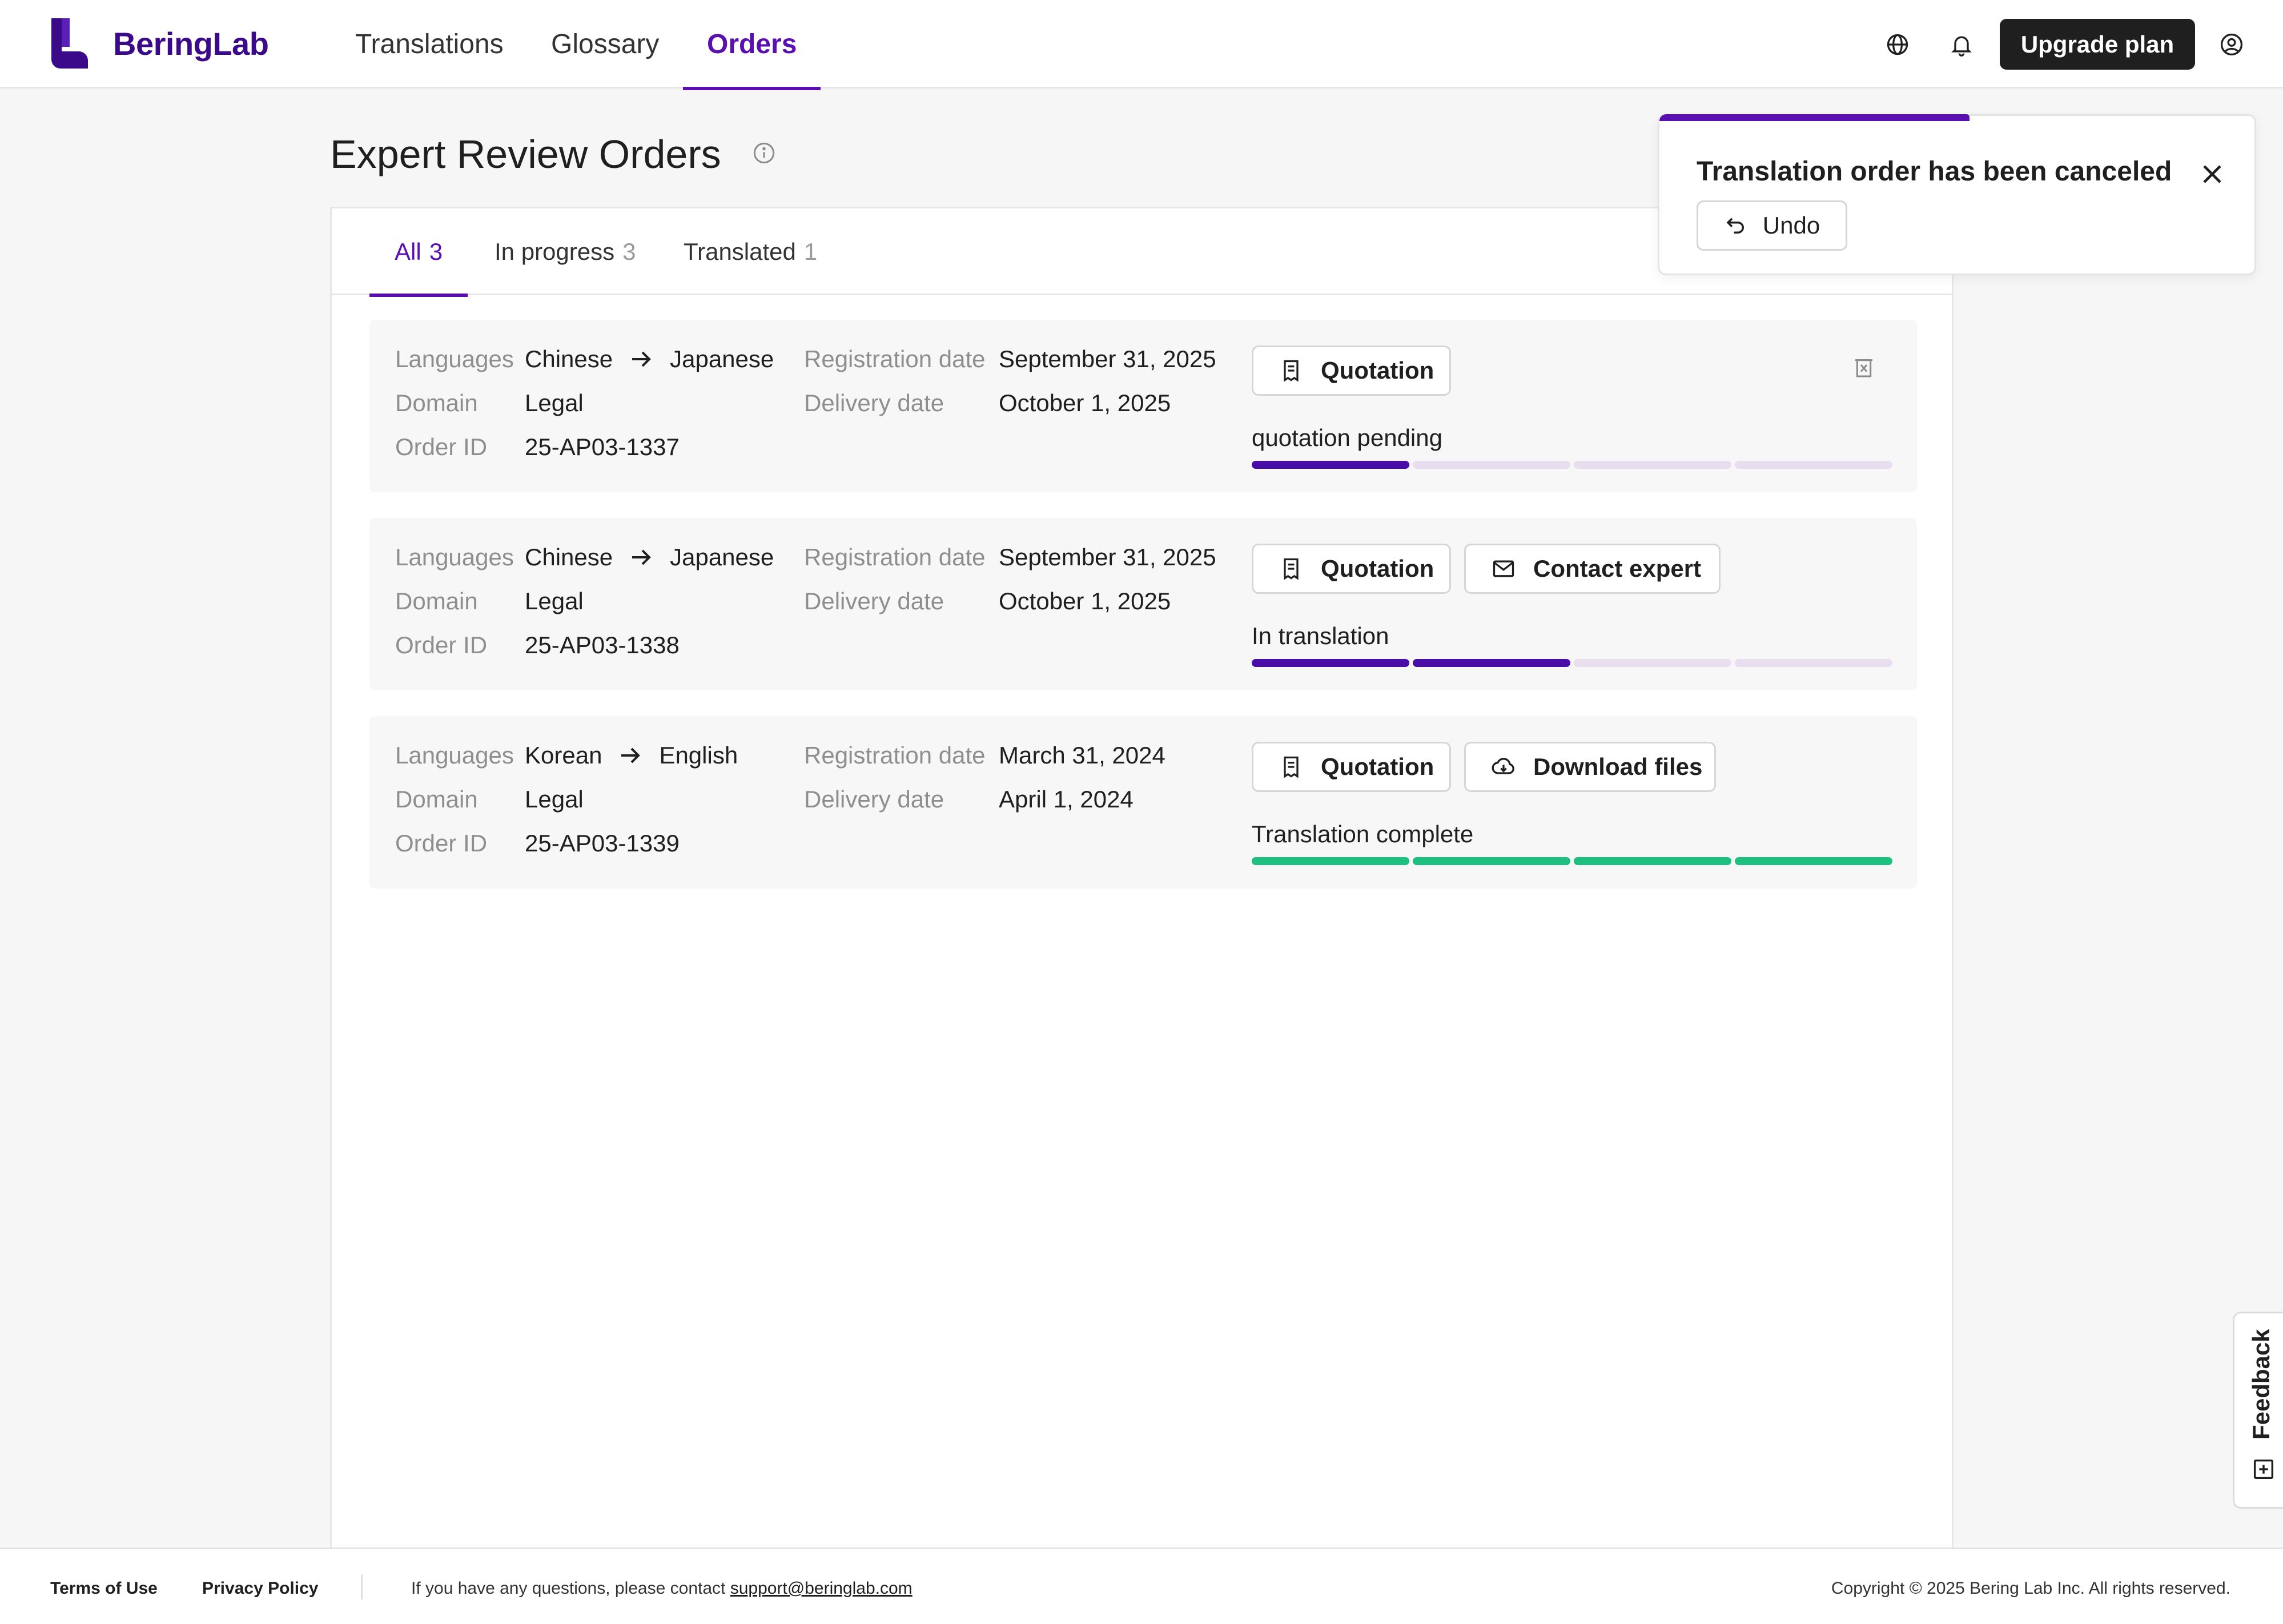 Image resolution: width=2283 pixels, height=1624 pixels. I want to click on tab-all-count: 3, so click(436, 251).